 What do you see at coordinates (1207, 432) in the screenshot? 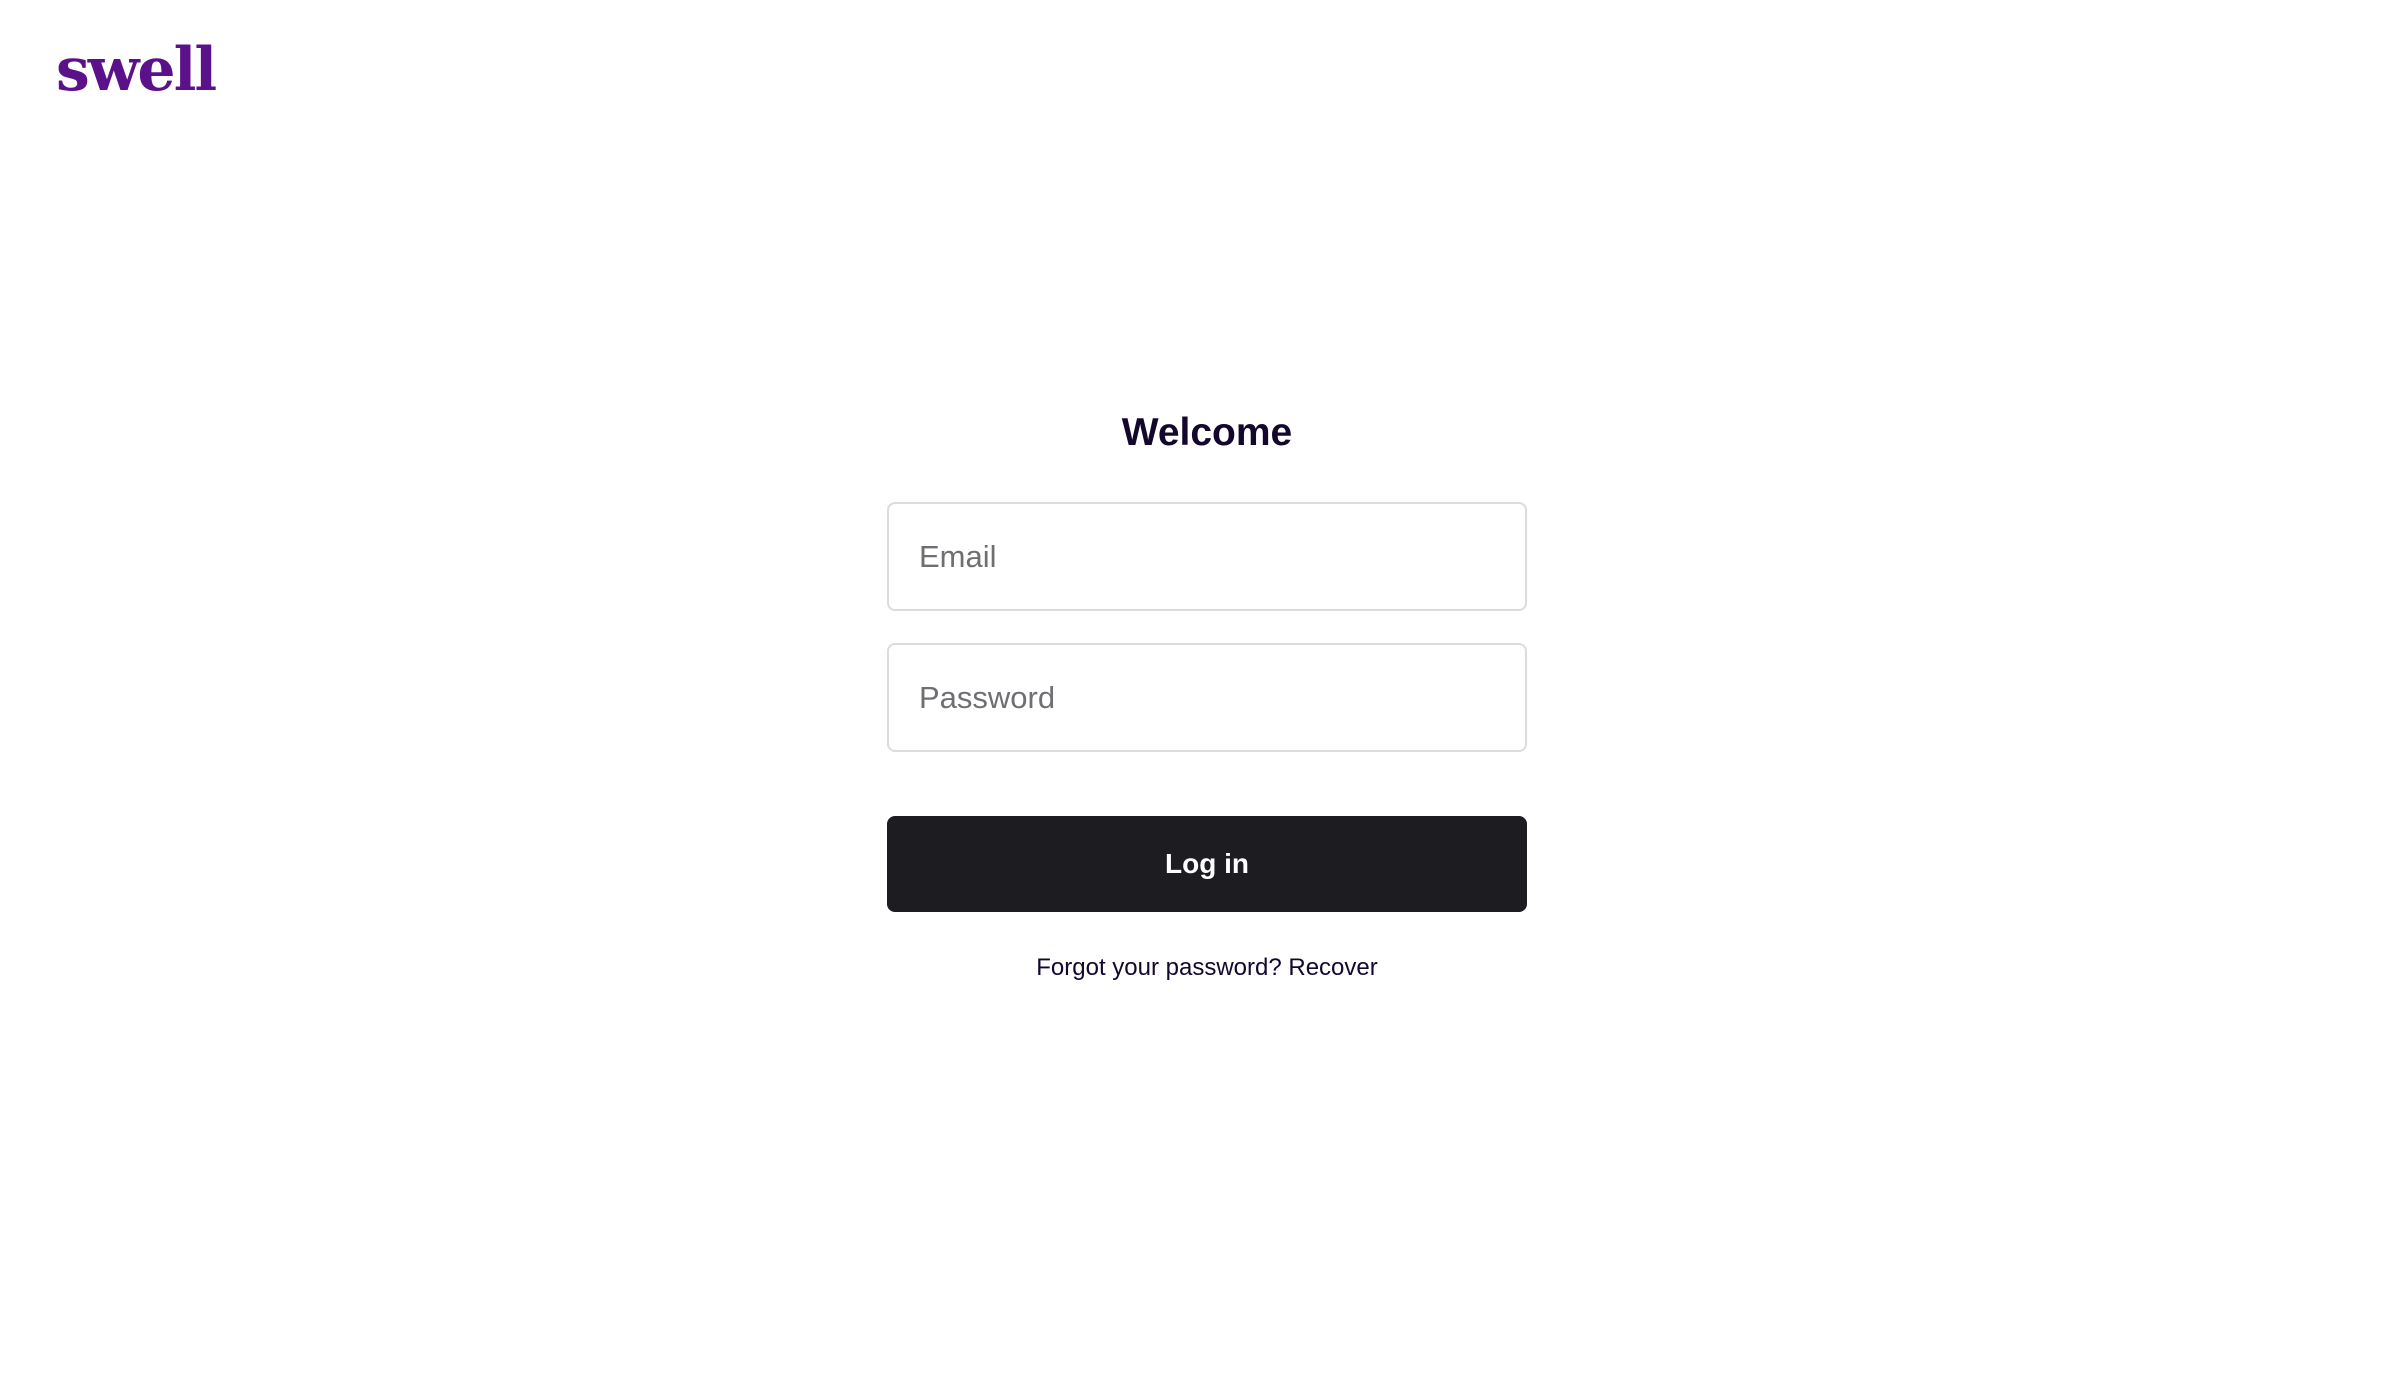
I see `page-title: Welcome` at bounding box center [1207, 432].